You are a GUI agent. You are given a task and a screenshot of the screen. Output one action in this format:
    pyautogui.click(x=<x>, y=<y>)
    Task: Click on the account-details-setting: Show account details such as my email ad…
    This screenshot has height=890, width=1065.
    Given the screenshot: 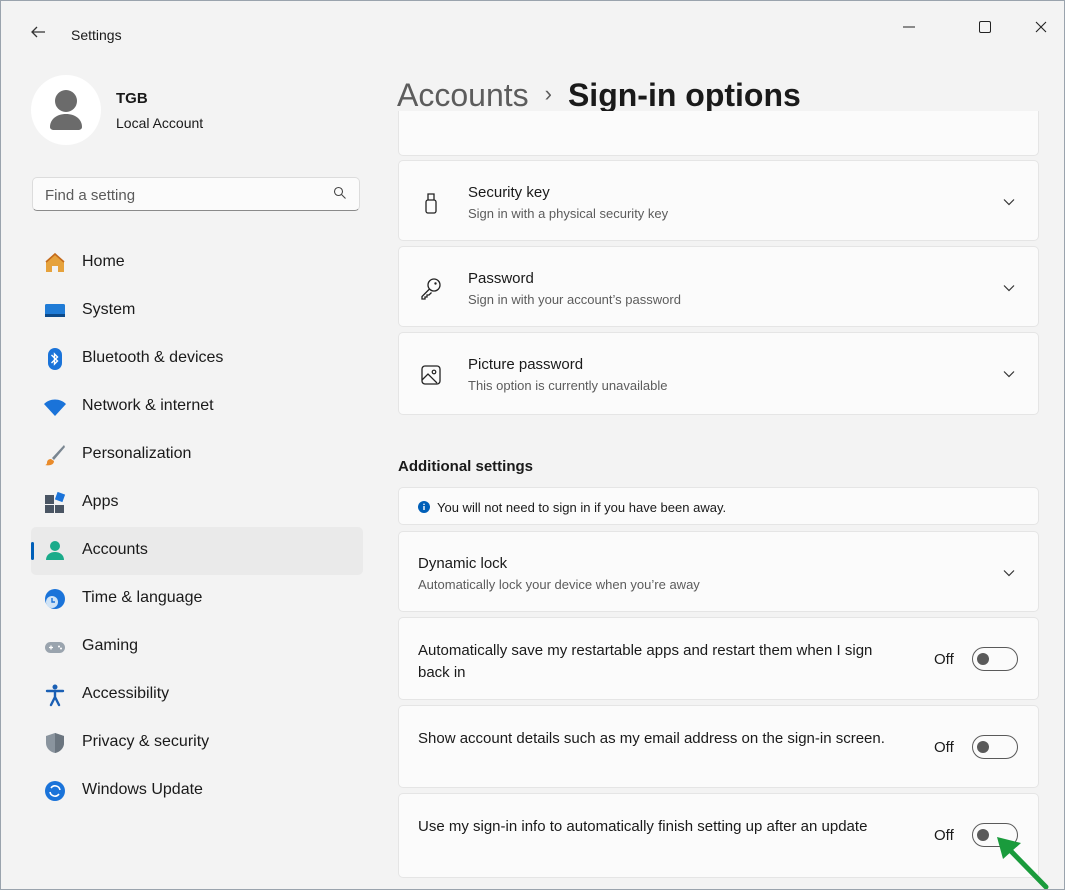 What is the action you would take?
    pyautogui.click(x=718, y=746)
    